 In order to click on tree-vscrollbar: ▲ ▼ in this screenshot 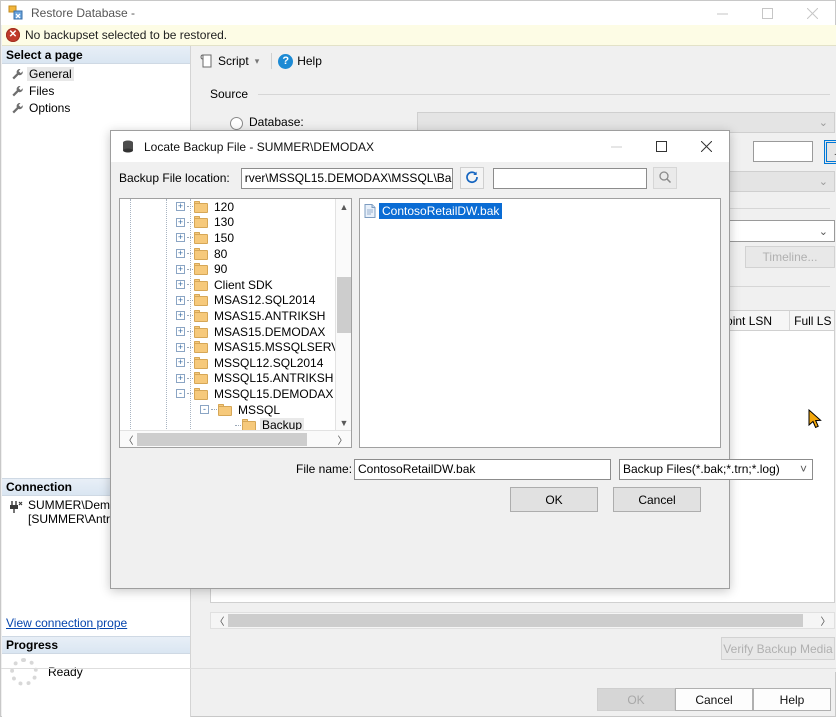, I will do `click(343, 315)`.